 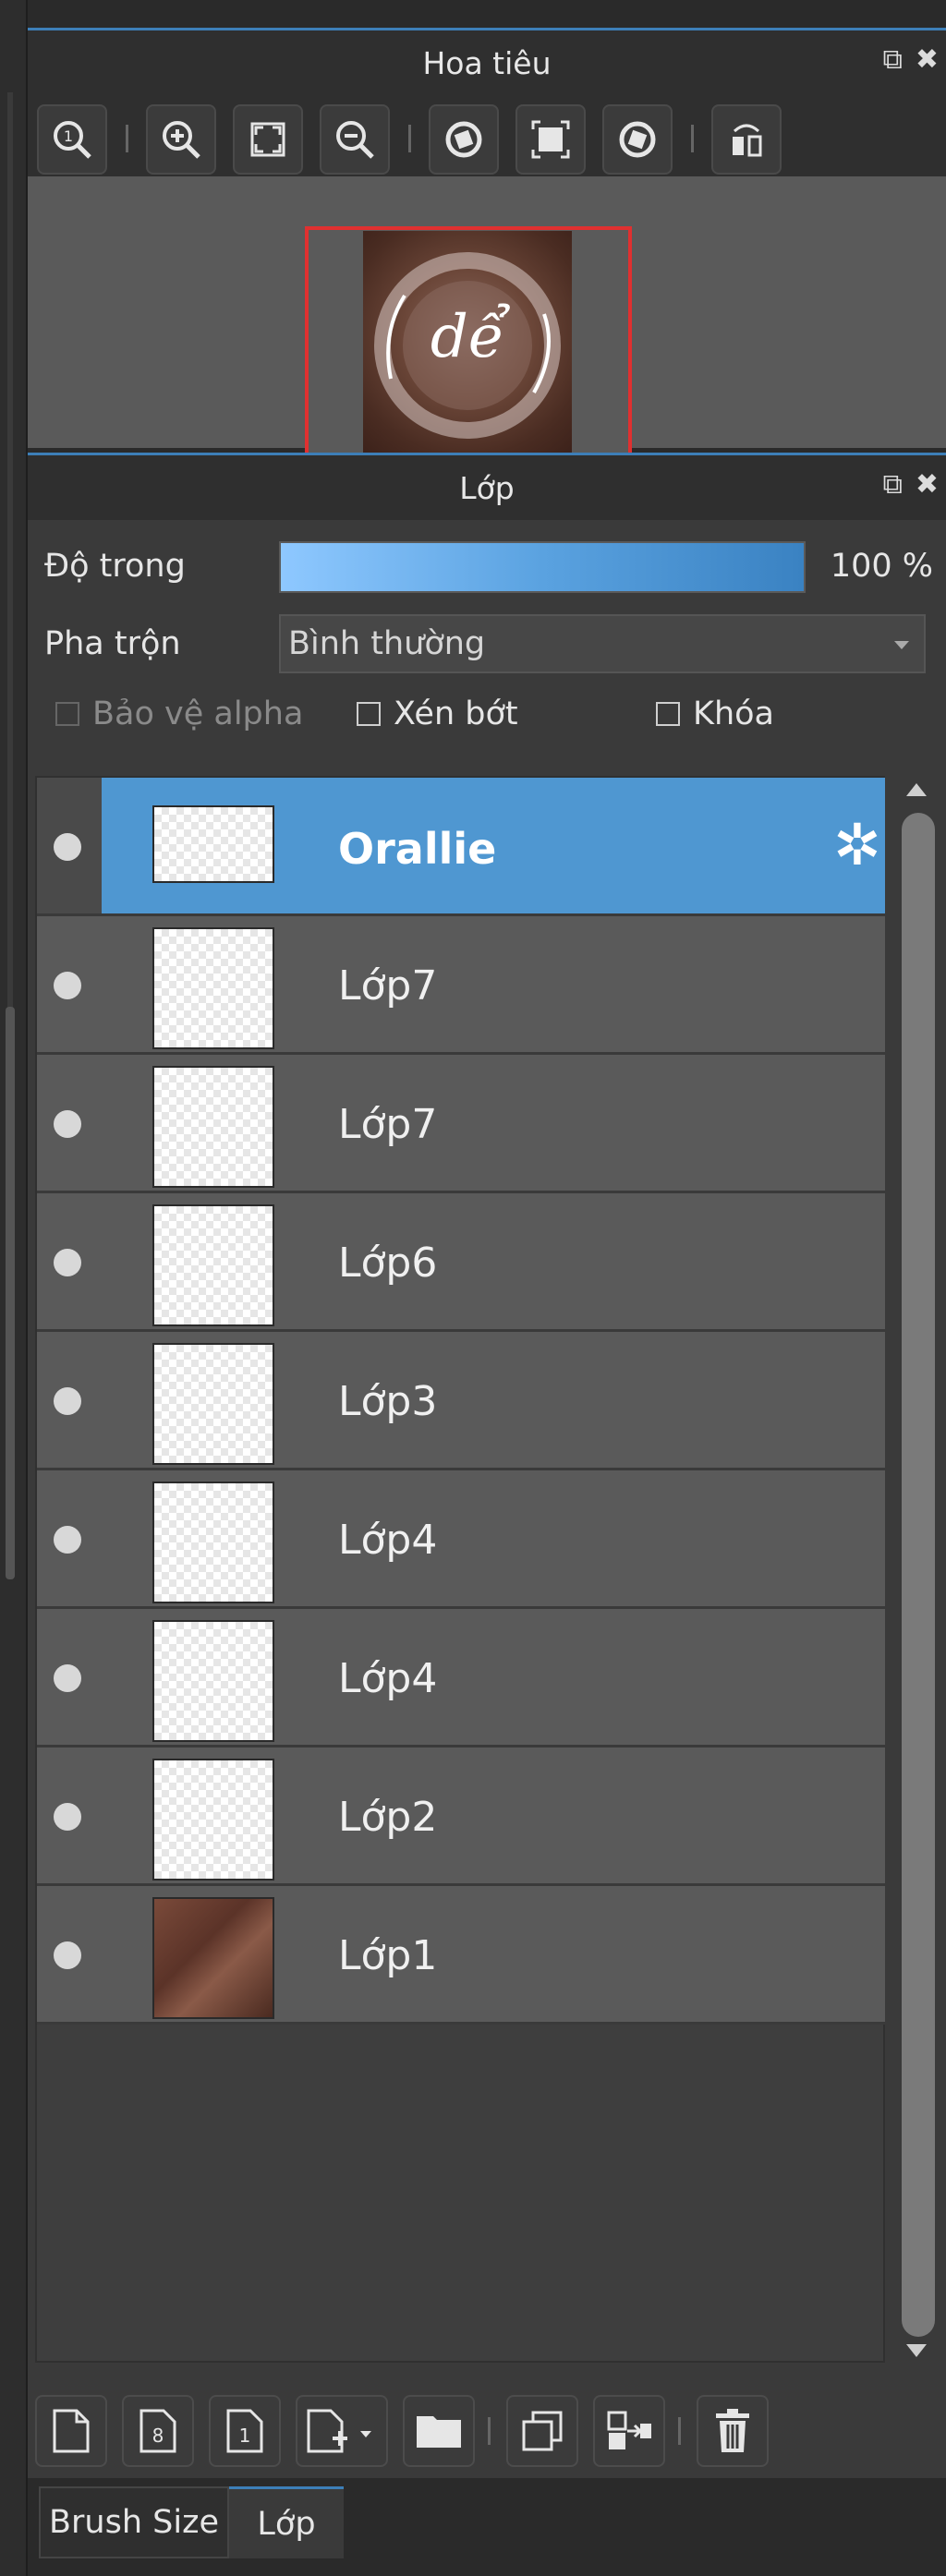 I want to click on new-folder-button, so click(x=439, y=2431).